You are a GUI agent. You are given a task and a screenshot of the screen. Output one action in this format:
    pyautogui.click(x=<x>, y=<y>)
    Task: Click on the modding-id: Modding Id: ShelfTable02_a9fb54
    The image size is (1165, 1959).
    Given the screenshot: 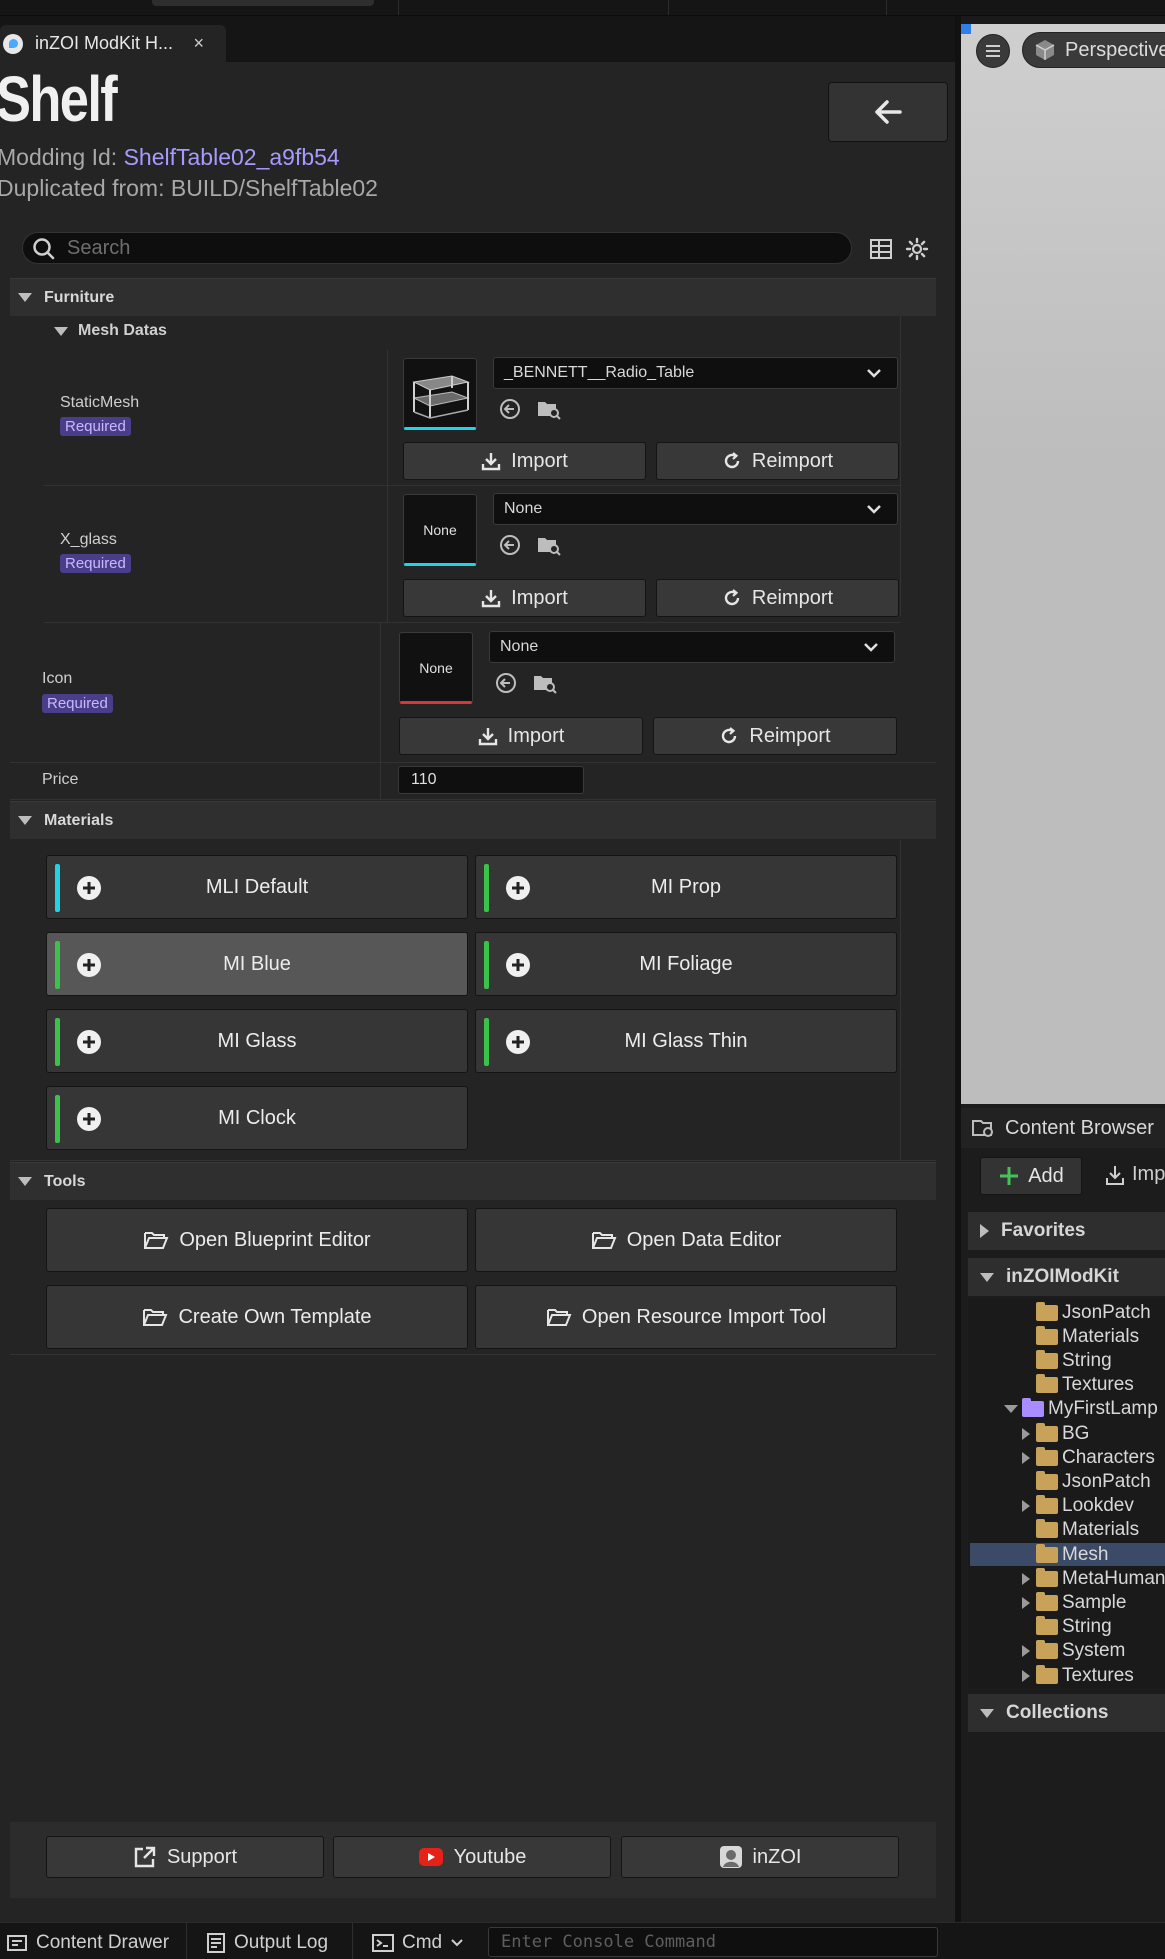 What is the action you would take?
    pyautogui.click(x=170, y=157)
    